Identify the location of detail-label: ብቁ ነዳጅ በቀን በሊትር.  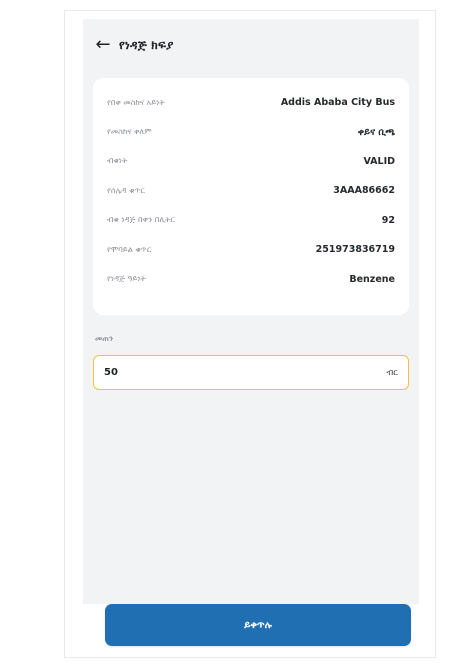
(141, 220).